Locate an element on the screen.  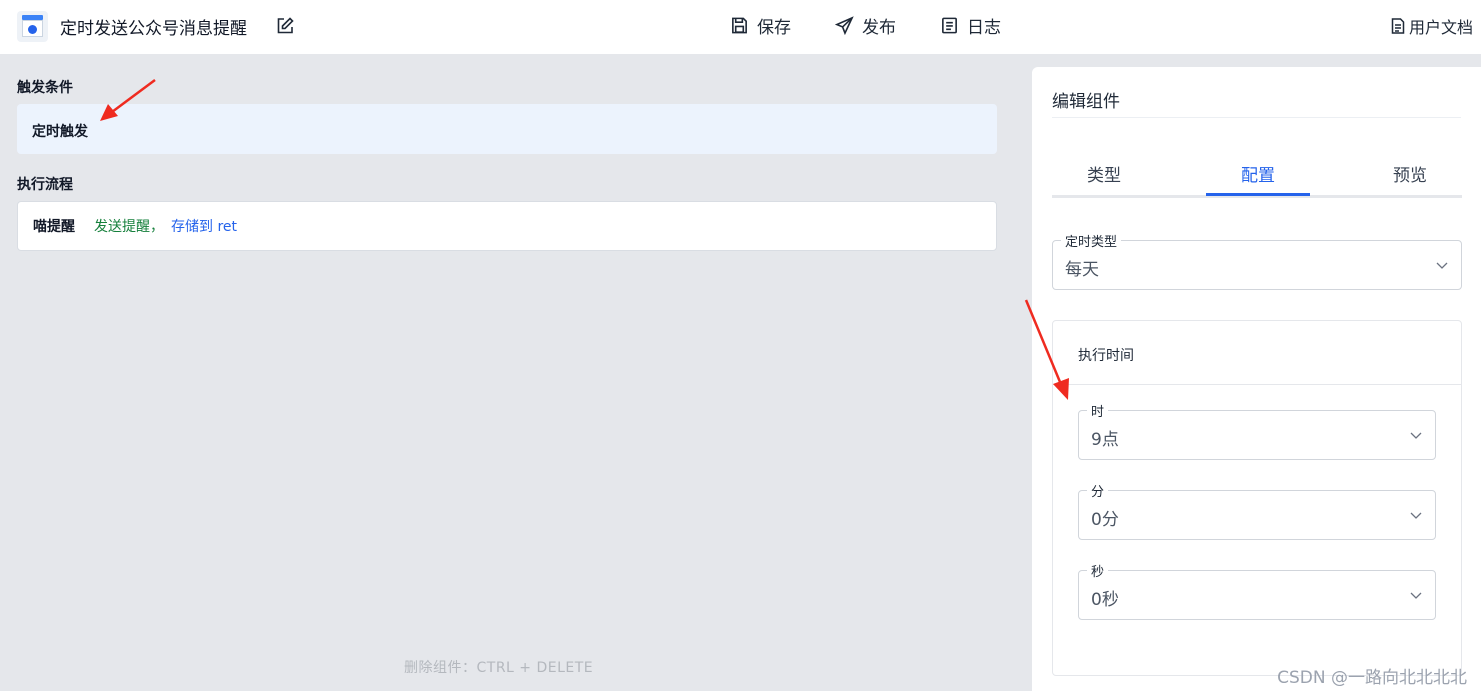
minute-value: 0分 is located at coordinates (1105, 520).